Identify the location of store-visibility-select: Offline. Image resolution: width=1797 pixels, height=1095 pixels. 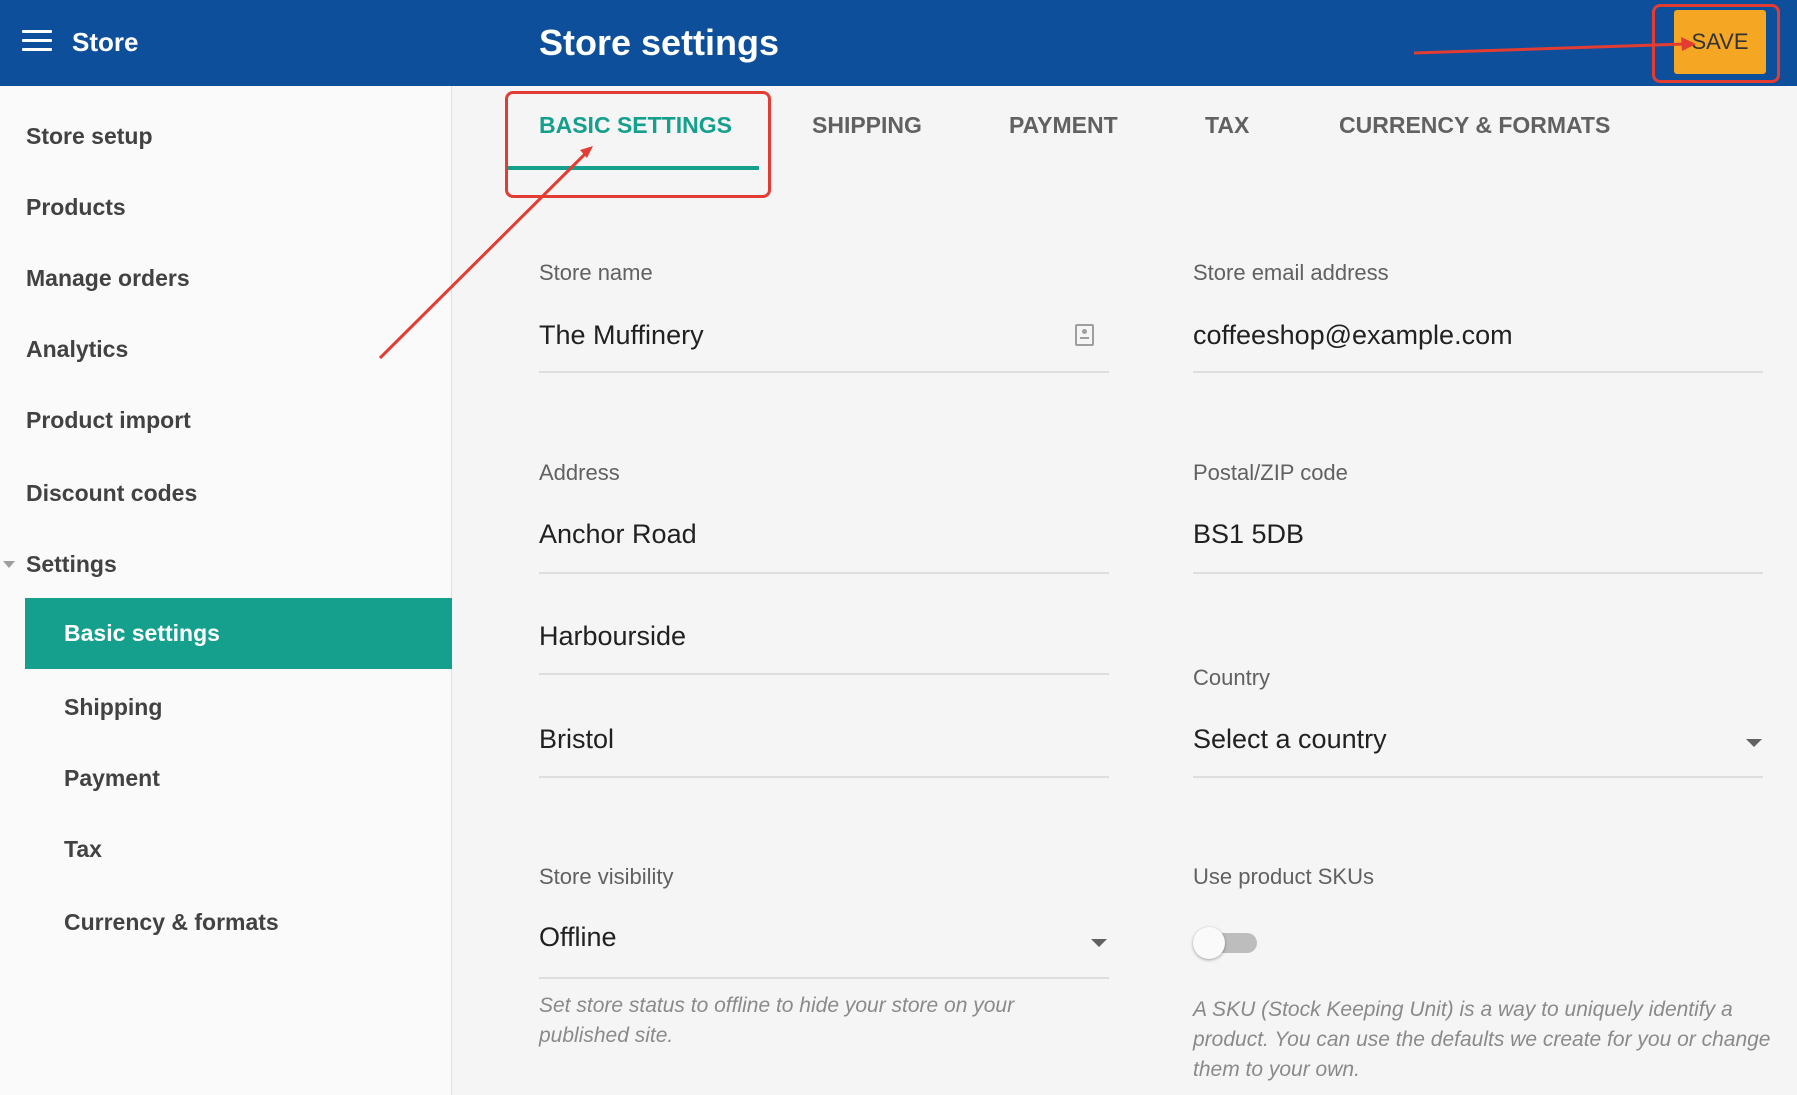
(578, 937).